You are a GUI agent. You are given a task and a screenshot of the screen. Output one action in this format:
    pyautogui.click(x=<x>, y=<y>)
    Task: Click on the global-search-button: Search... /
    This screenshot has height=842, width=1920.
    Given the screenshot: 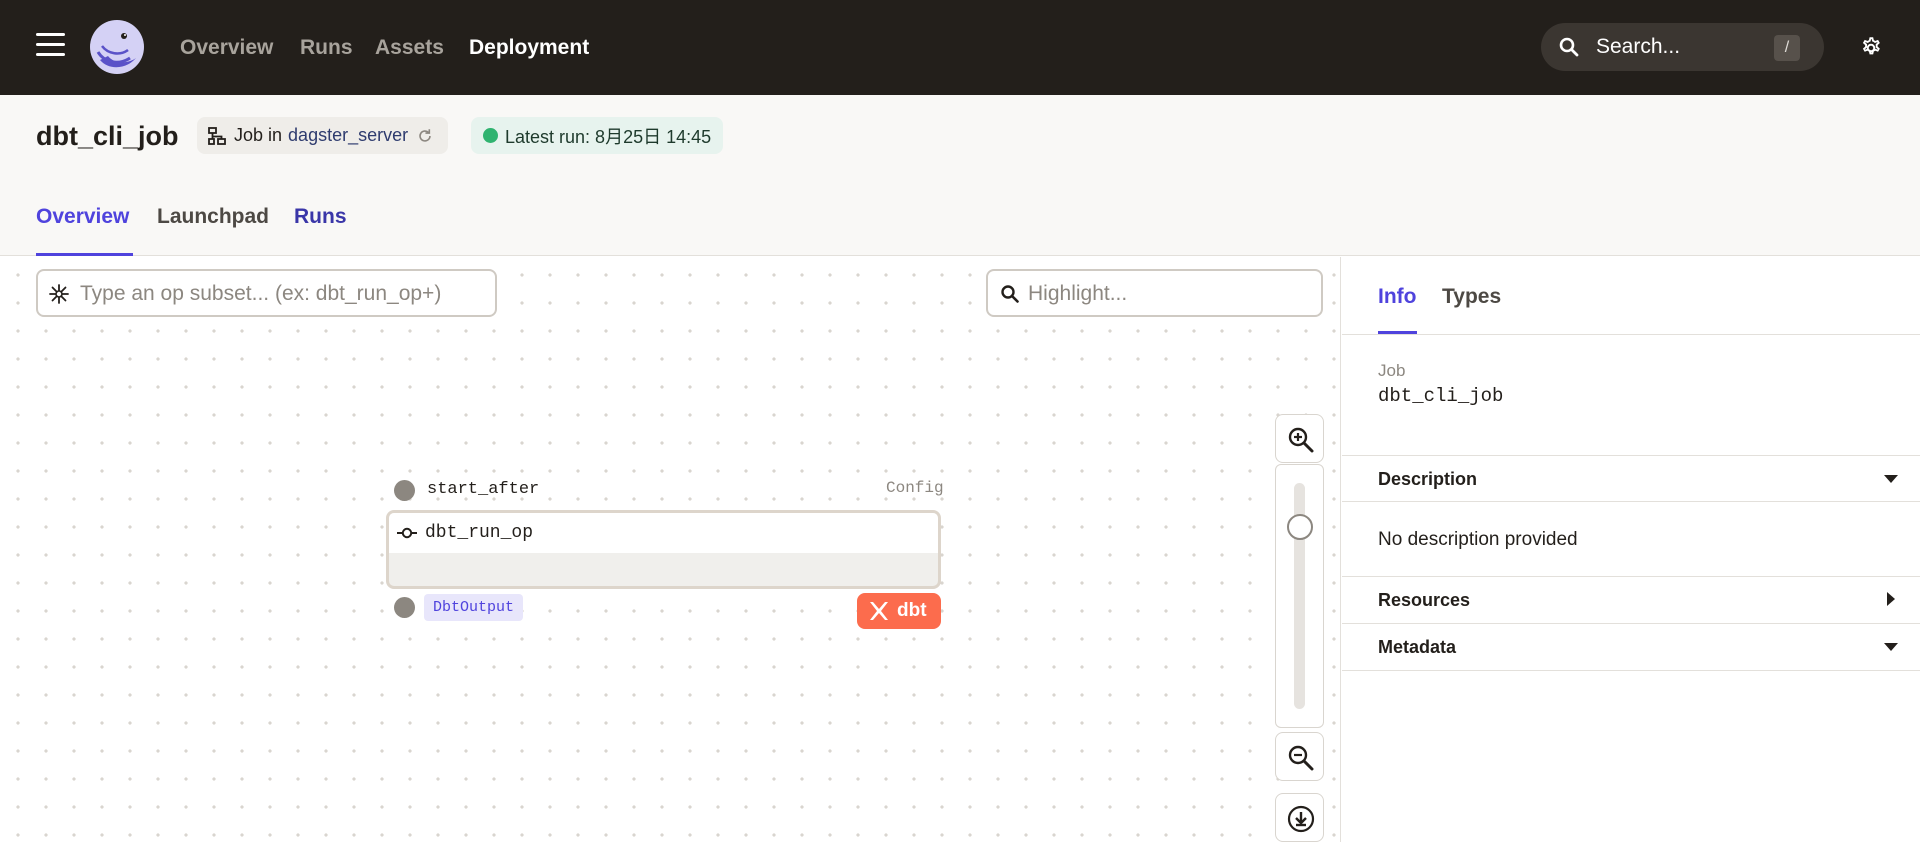 What is the action you would take?
    pyautogui.click(x=1682, y=47)
    